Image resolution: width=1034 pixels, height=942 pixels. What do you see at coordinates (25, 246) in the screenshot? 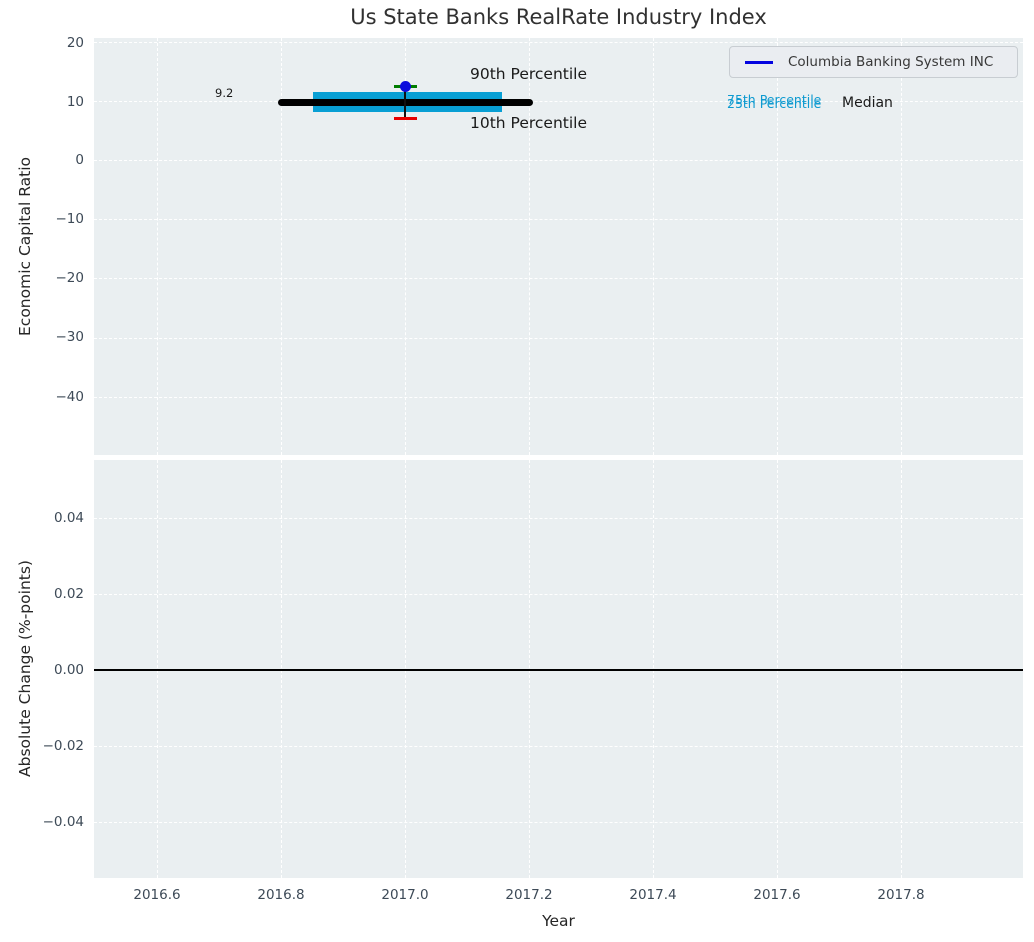
I see `top-y-axis-label: Economic Capital Ratio` at bounding box center [25, 246].